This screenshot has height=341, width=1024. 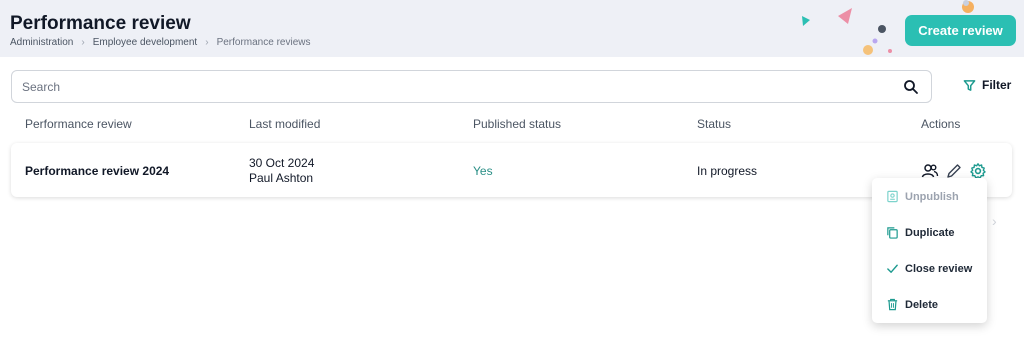 What do you see at coordinates (97, 171) in the screenshot?
I see `review-name: Performance review 2024` at bounding box center [97, 171].